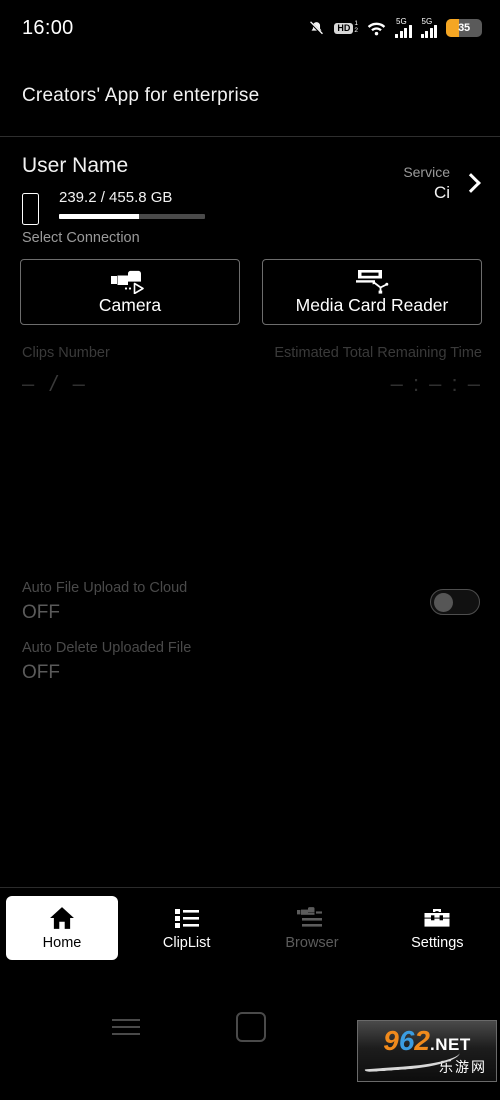  Describe the element at coordinates (186, 942) in the screenshot. I see `nav-item-cliplist-label: ClipList` at that location.